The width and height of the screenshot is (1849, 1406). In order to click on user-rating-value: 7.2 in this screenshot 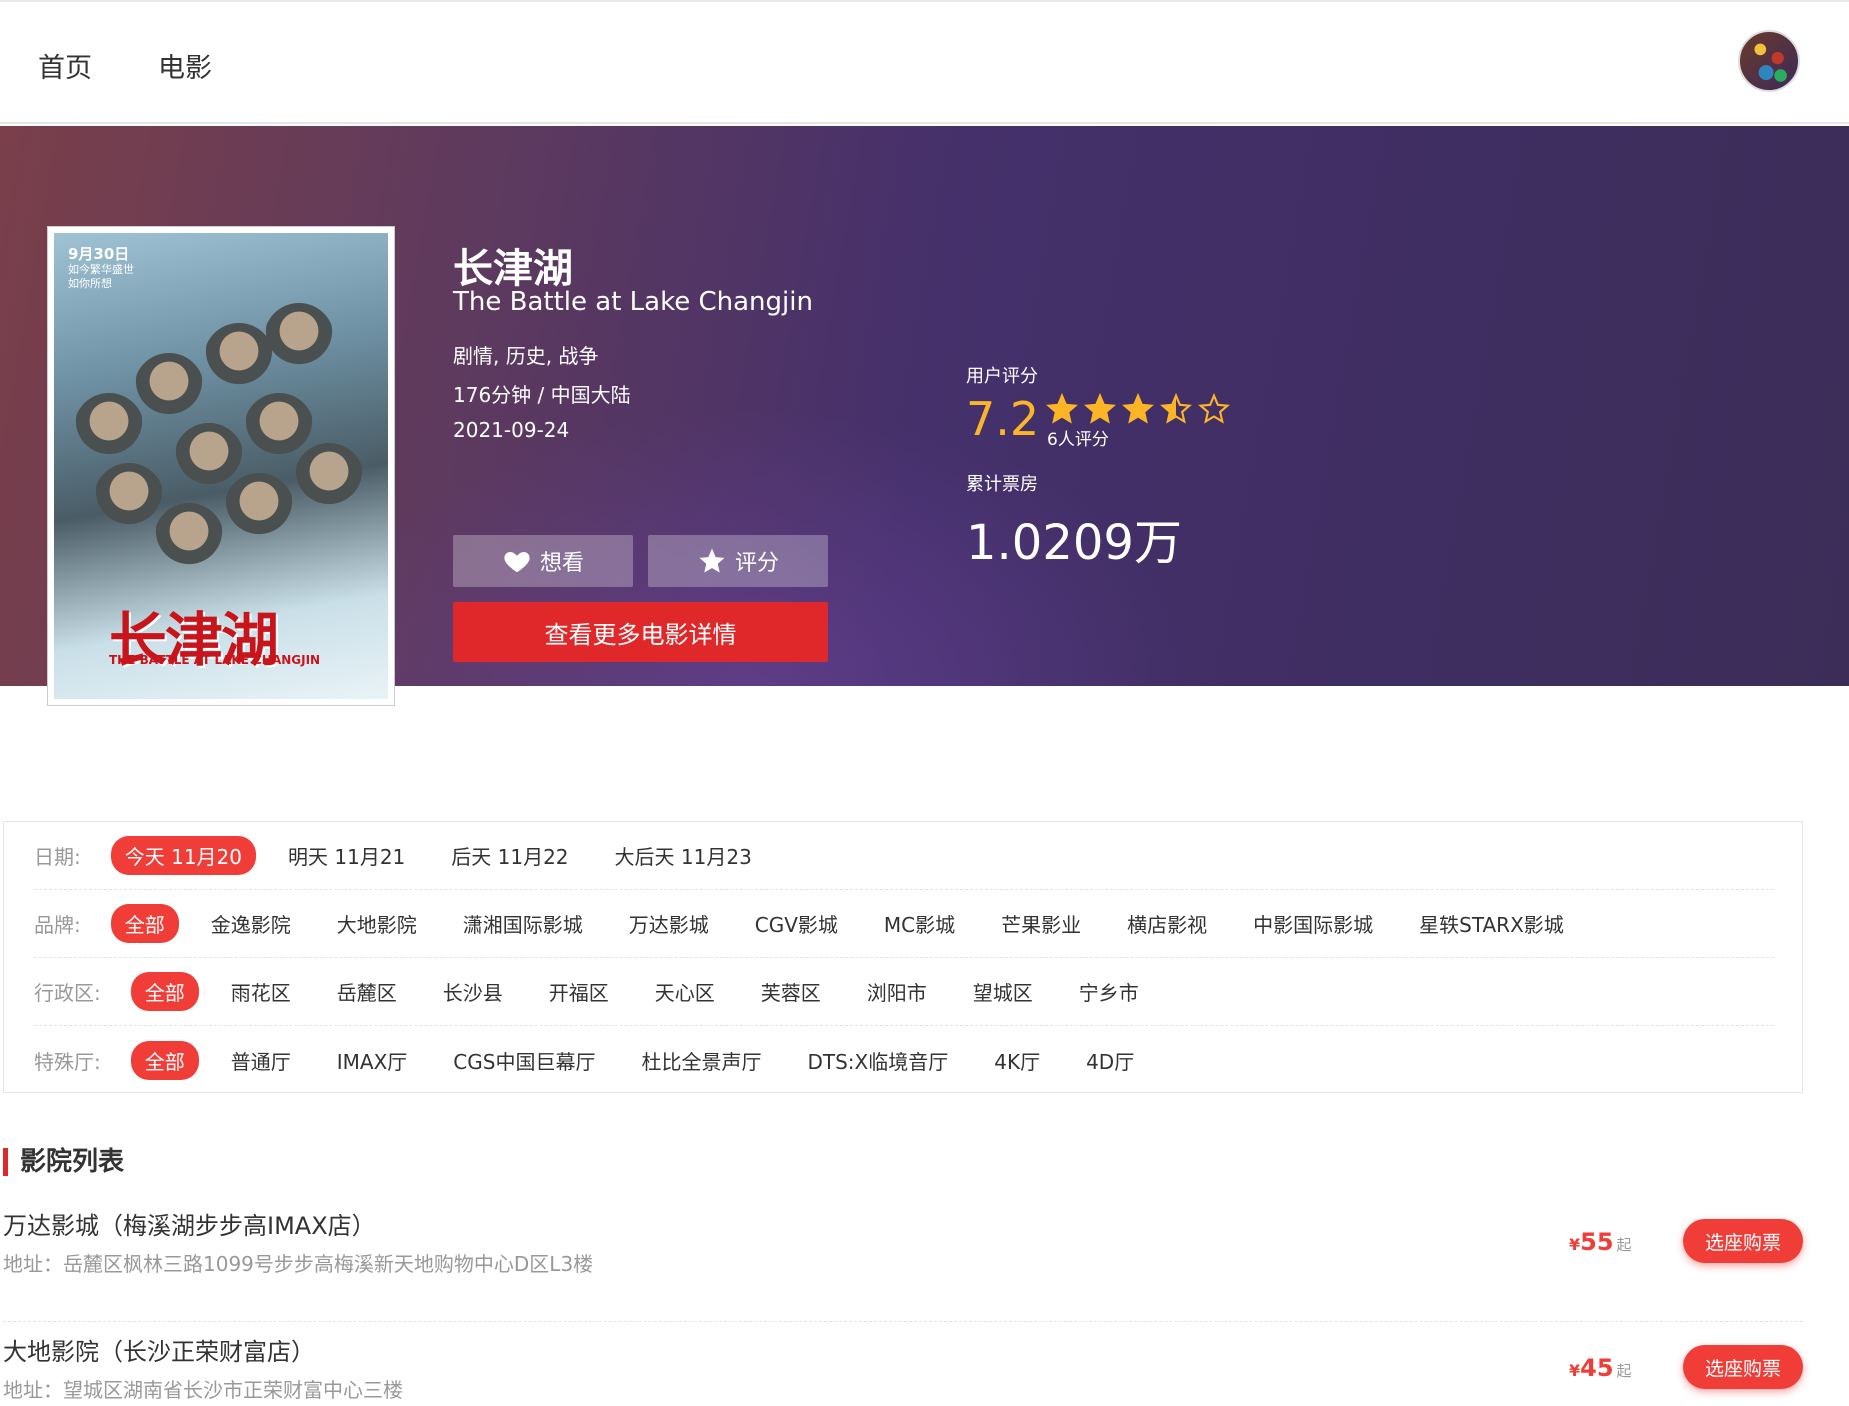, I will do `click(1003, 419)`.